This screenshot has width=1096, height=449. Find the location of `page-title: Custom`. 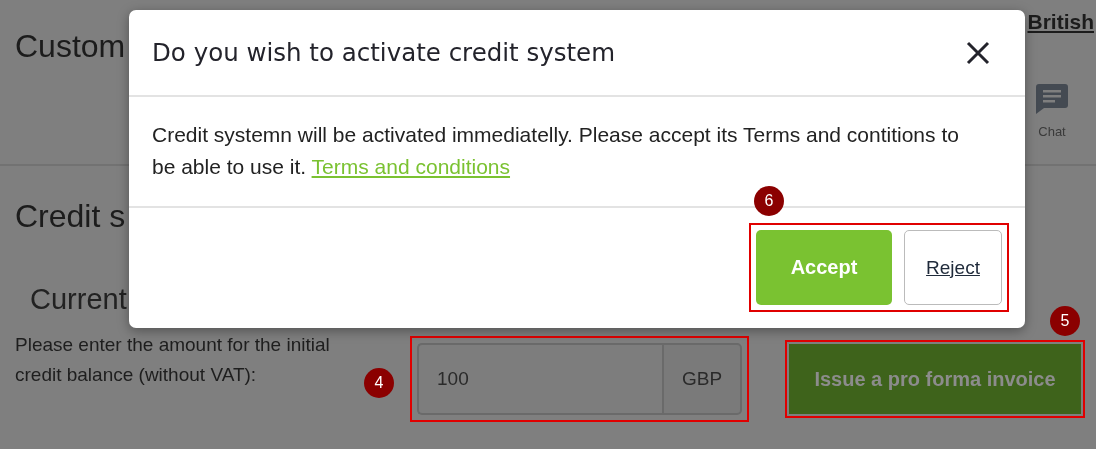

page-title: Custom is located at coordinates (70, 46).